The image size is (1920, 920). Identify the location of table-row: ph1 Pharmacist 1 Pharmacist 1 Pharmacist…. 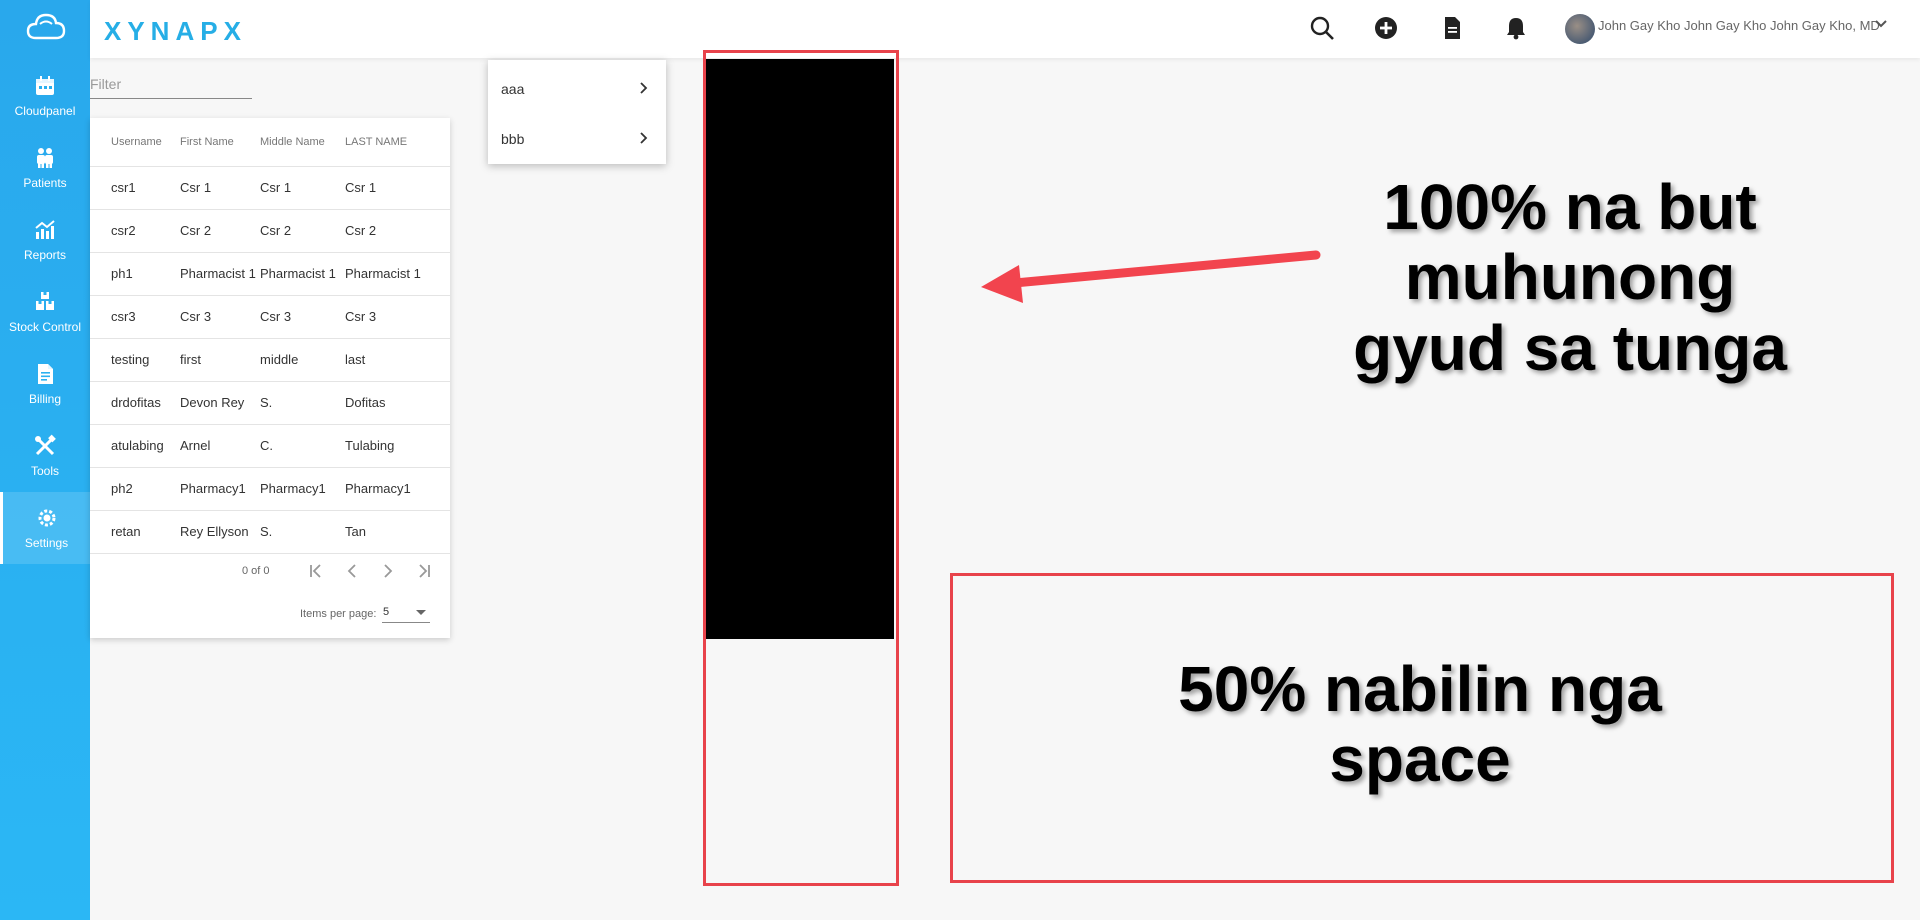
(270, 274).